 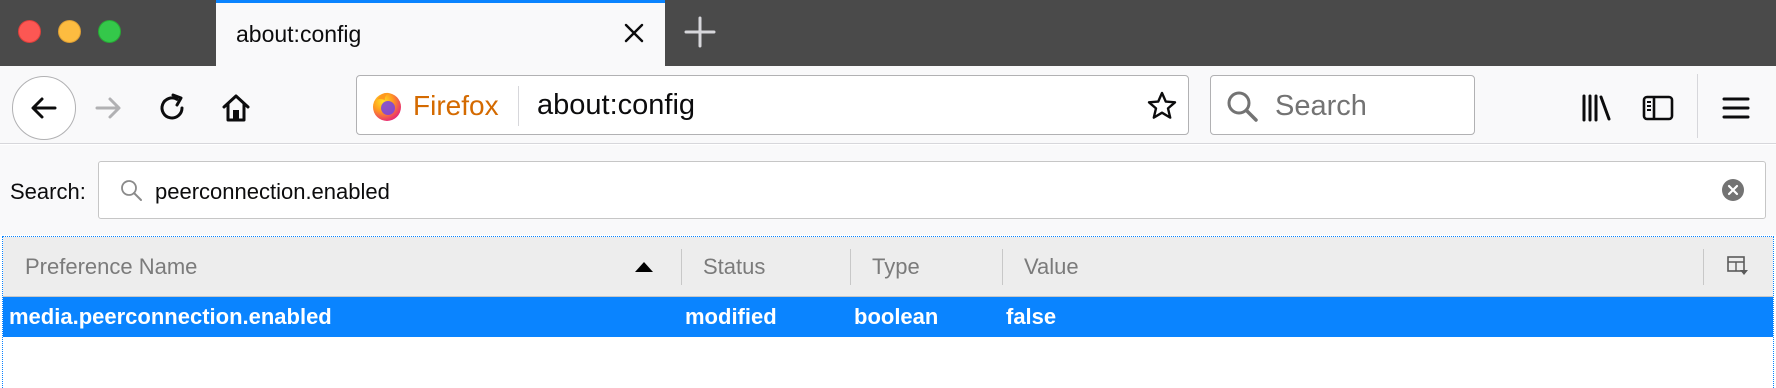 I want to click on url-separator, so click(x=518, y=106).